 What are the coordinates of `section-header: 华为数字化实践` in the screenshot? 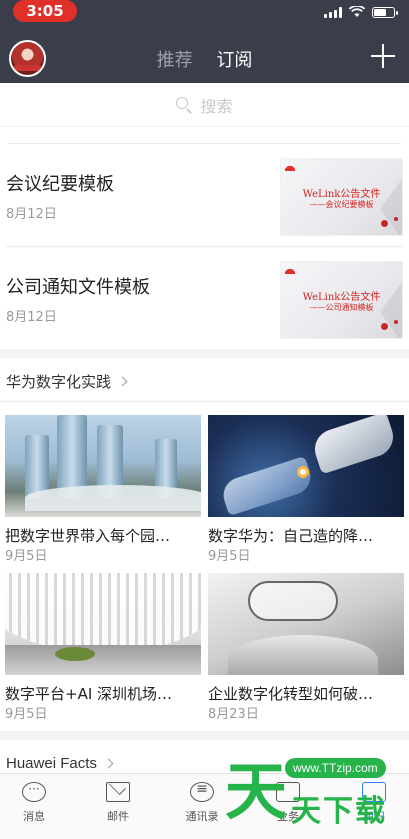 It's located at (67, 381).